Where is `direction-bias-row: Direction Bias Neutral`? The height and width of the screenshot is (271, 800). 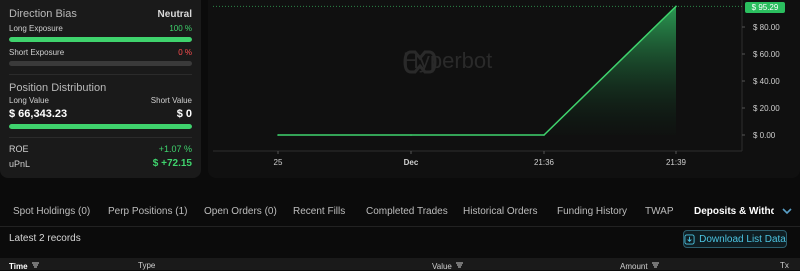 direction-bias-row: Direction Bias Neutral is located at coordinates (100, 14).